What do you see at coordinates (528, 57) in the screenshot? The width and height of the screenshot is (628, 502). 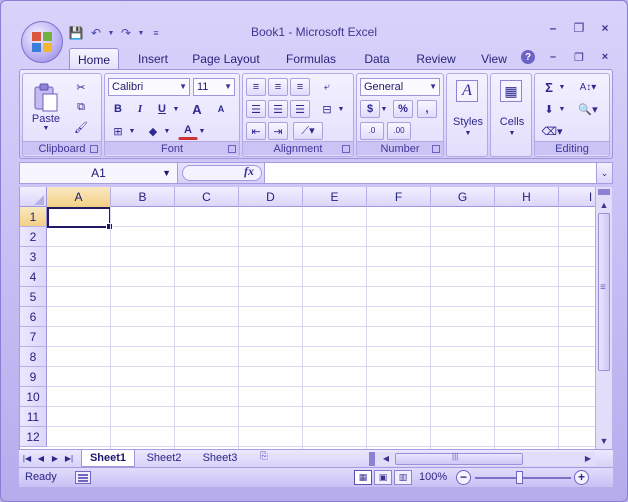 I see `help-icon: ?` at bounding box center [528, 57].